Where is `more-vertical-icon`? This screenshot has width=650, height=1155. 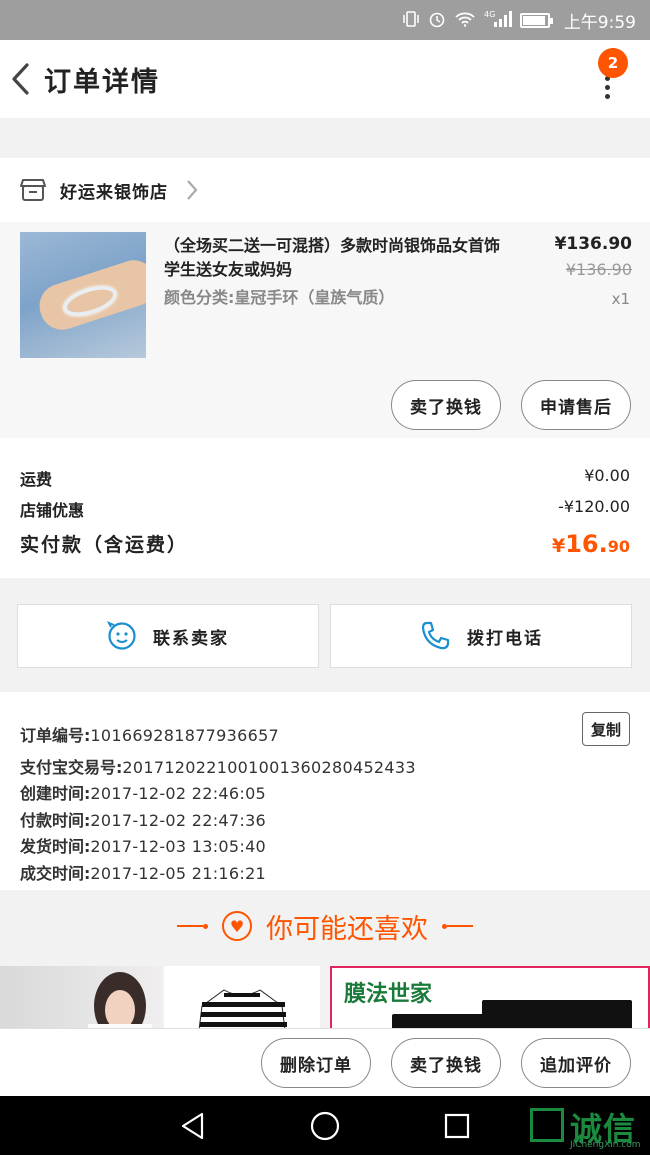
more-vertical-icon is located at coordinates (607, 89).